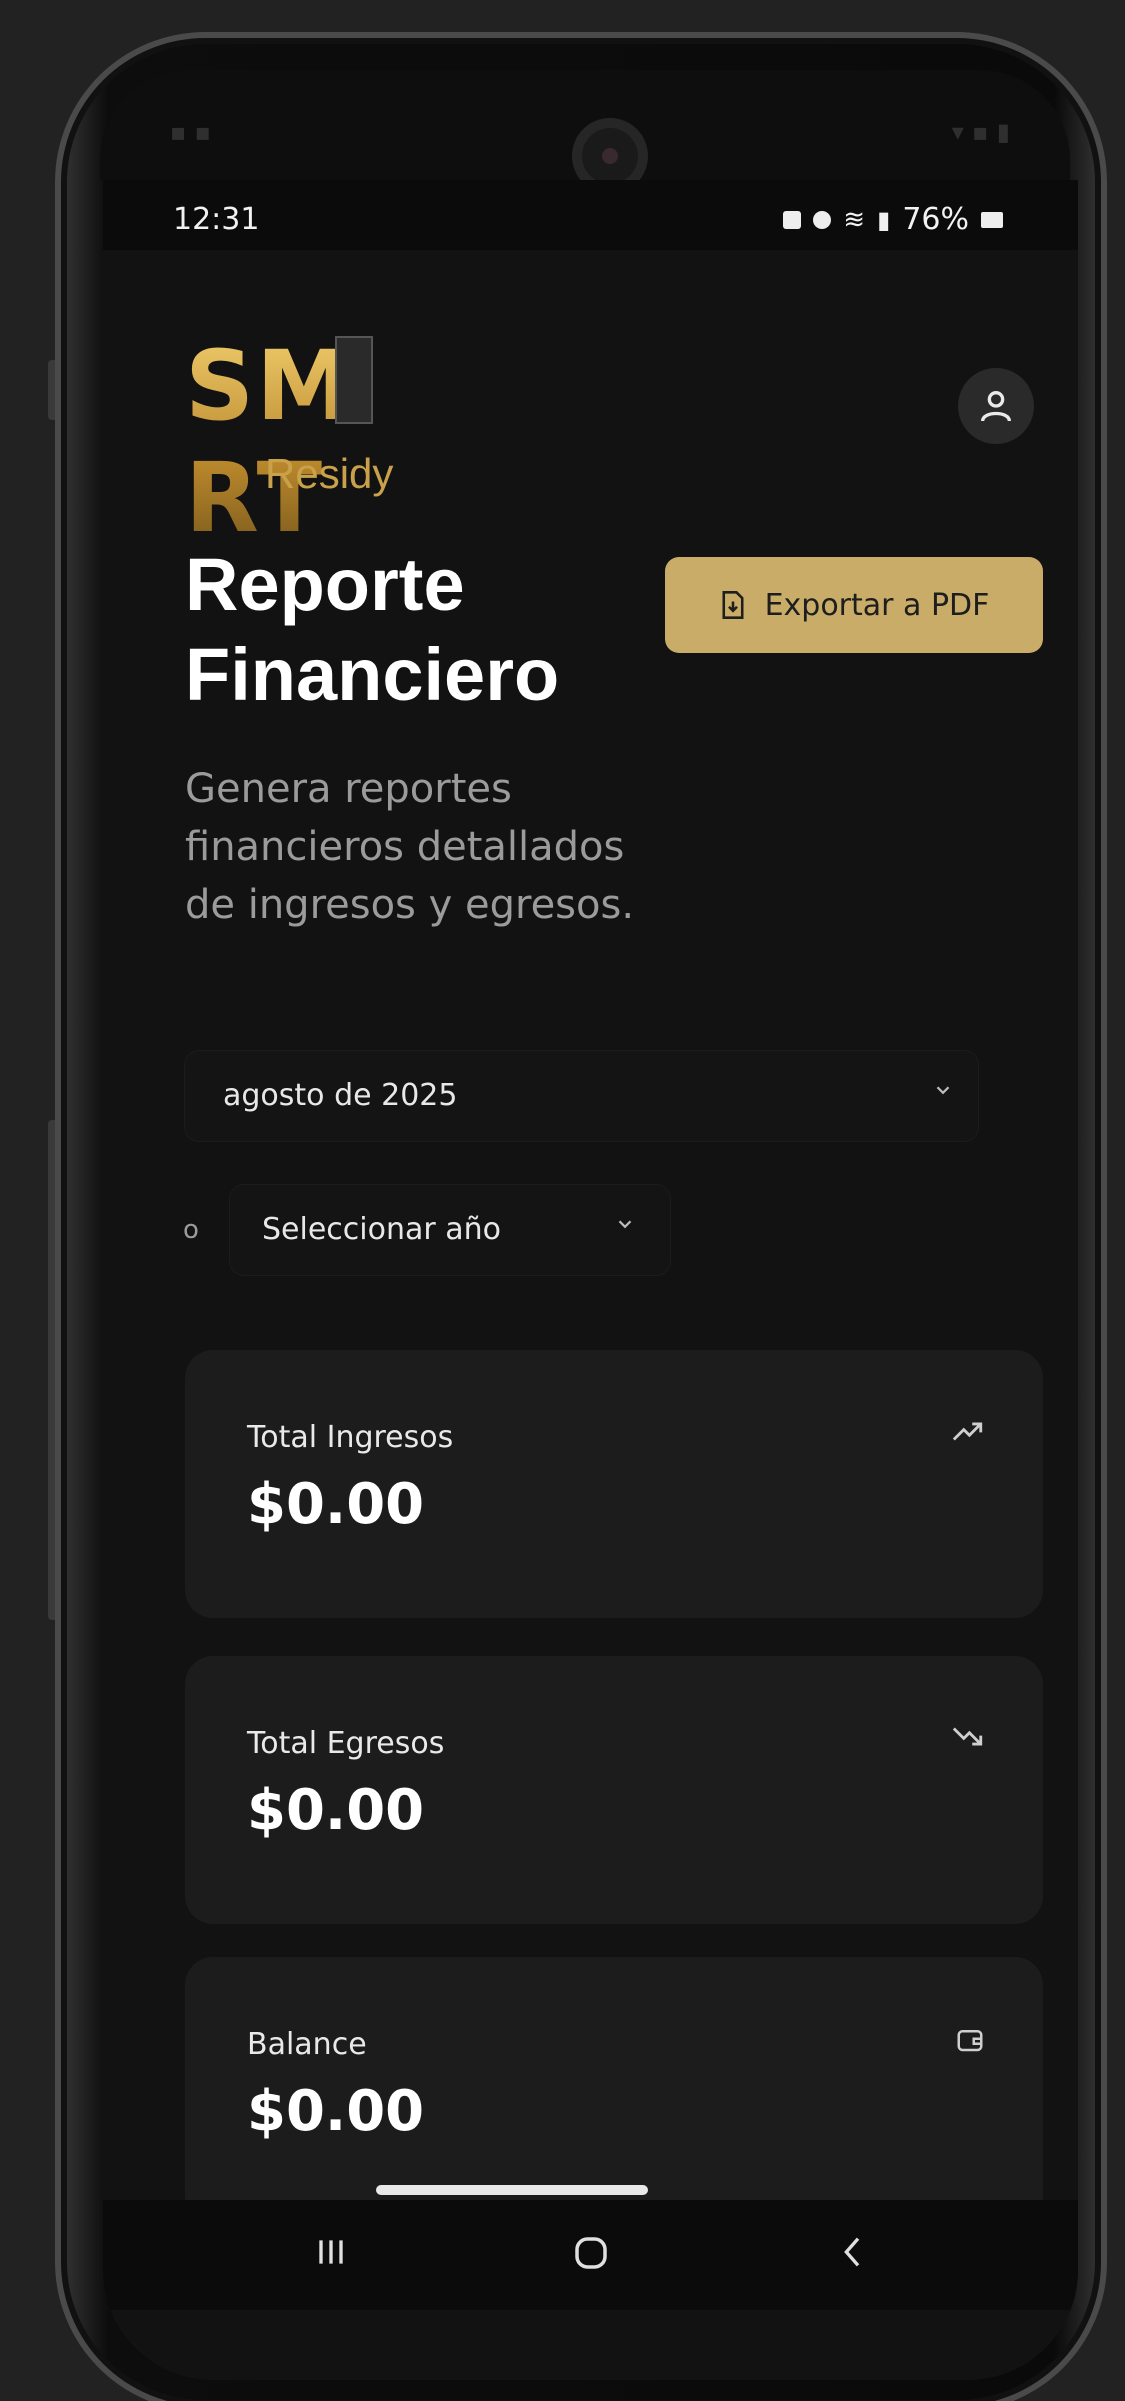 The width and height of the screenshot is (1125, 2401). What do you see at coordinates (345, 442) in the screenshot?
I see `app-logo: SM RT Residy` at bounding box center [345, 442].